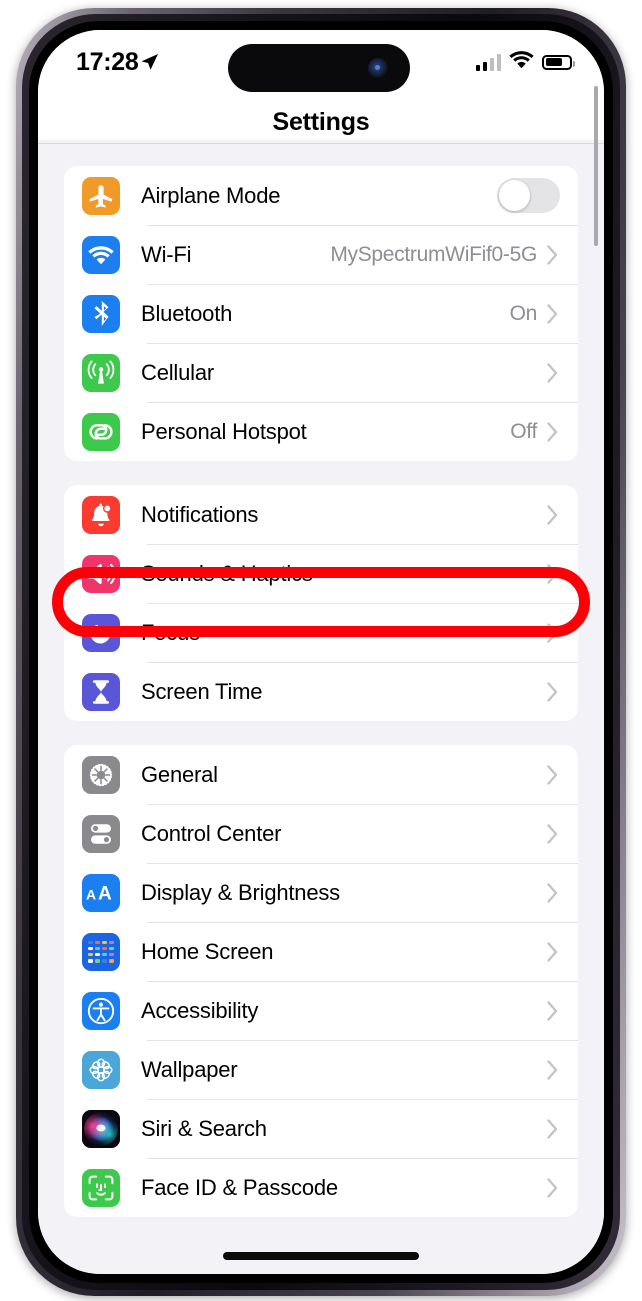 The image size is (642, 1301). What do you see at coordinates (101, 951) in the screenshot?
I see `home-screen-grid-icon` at bounding box center [101, 951].